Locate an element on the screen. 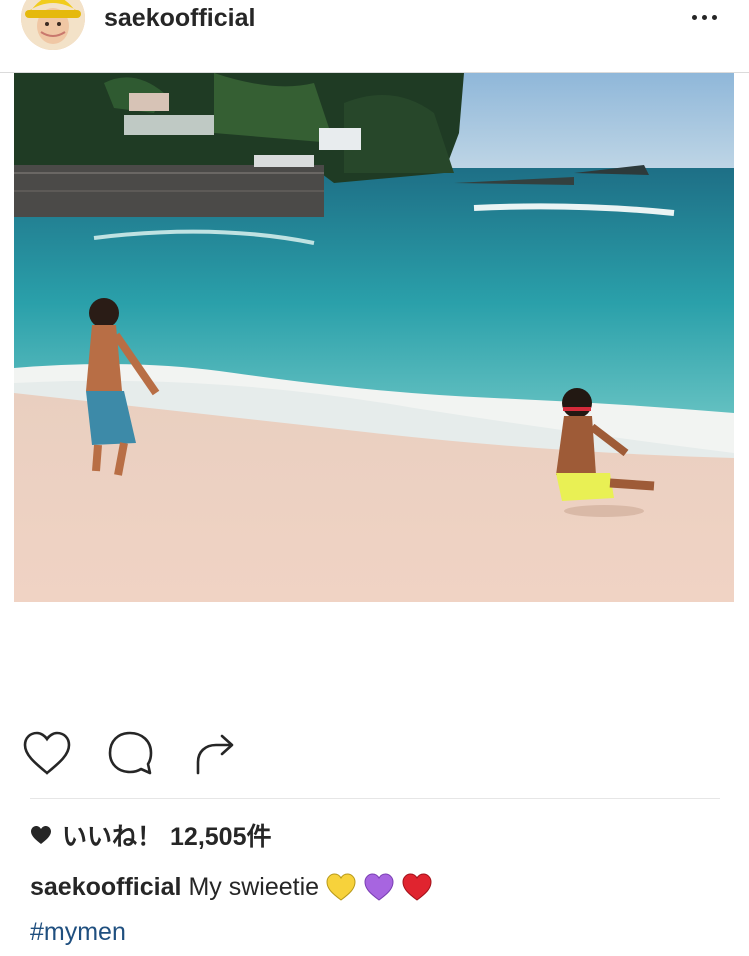  heart-outline-icon is located at coordinates (47, 754).